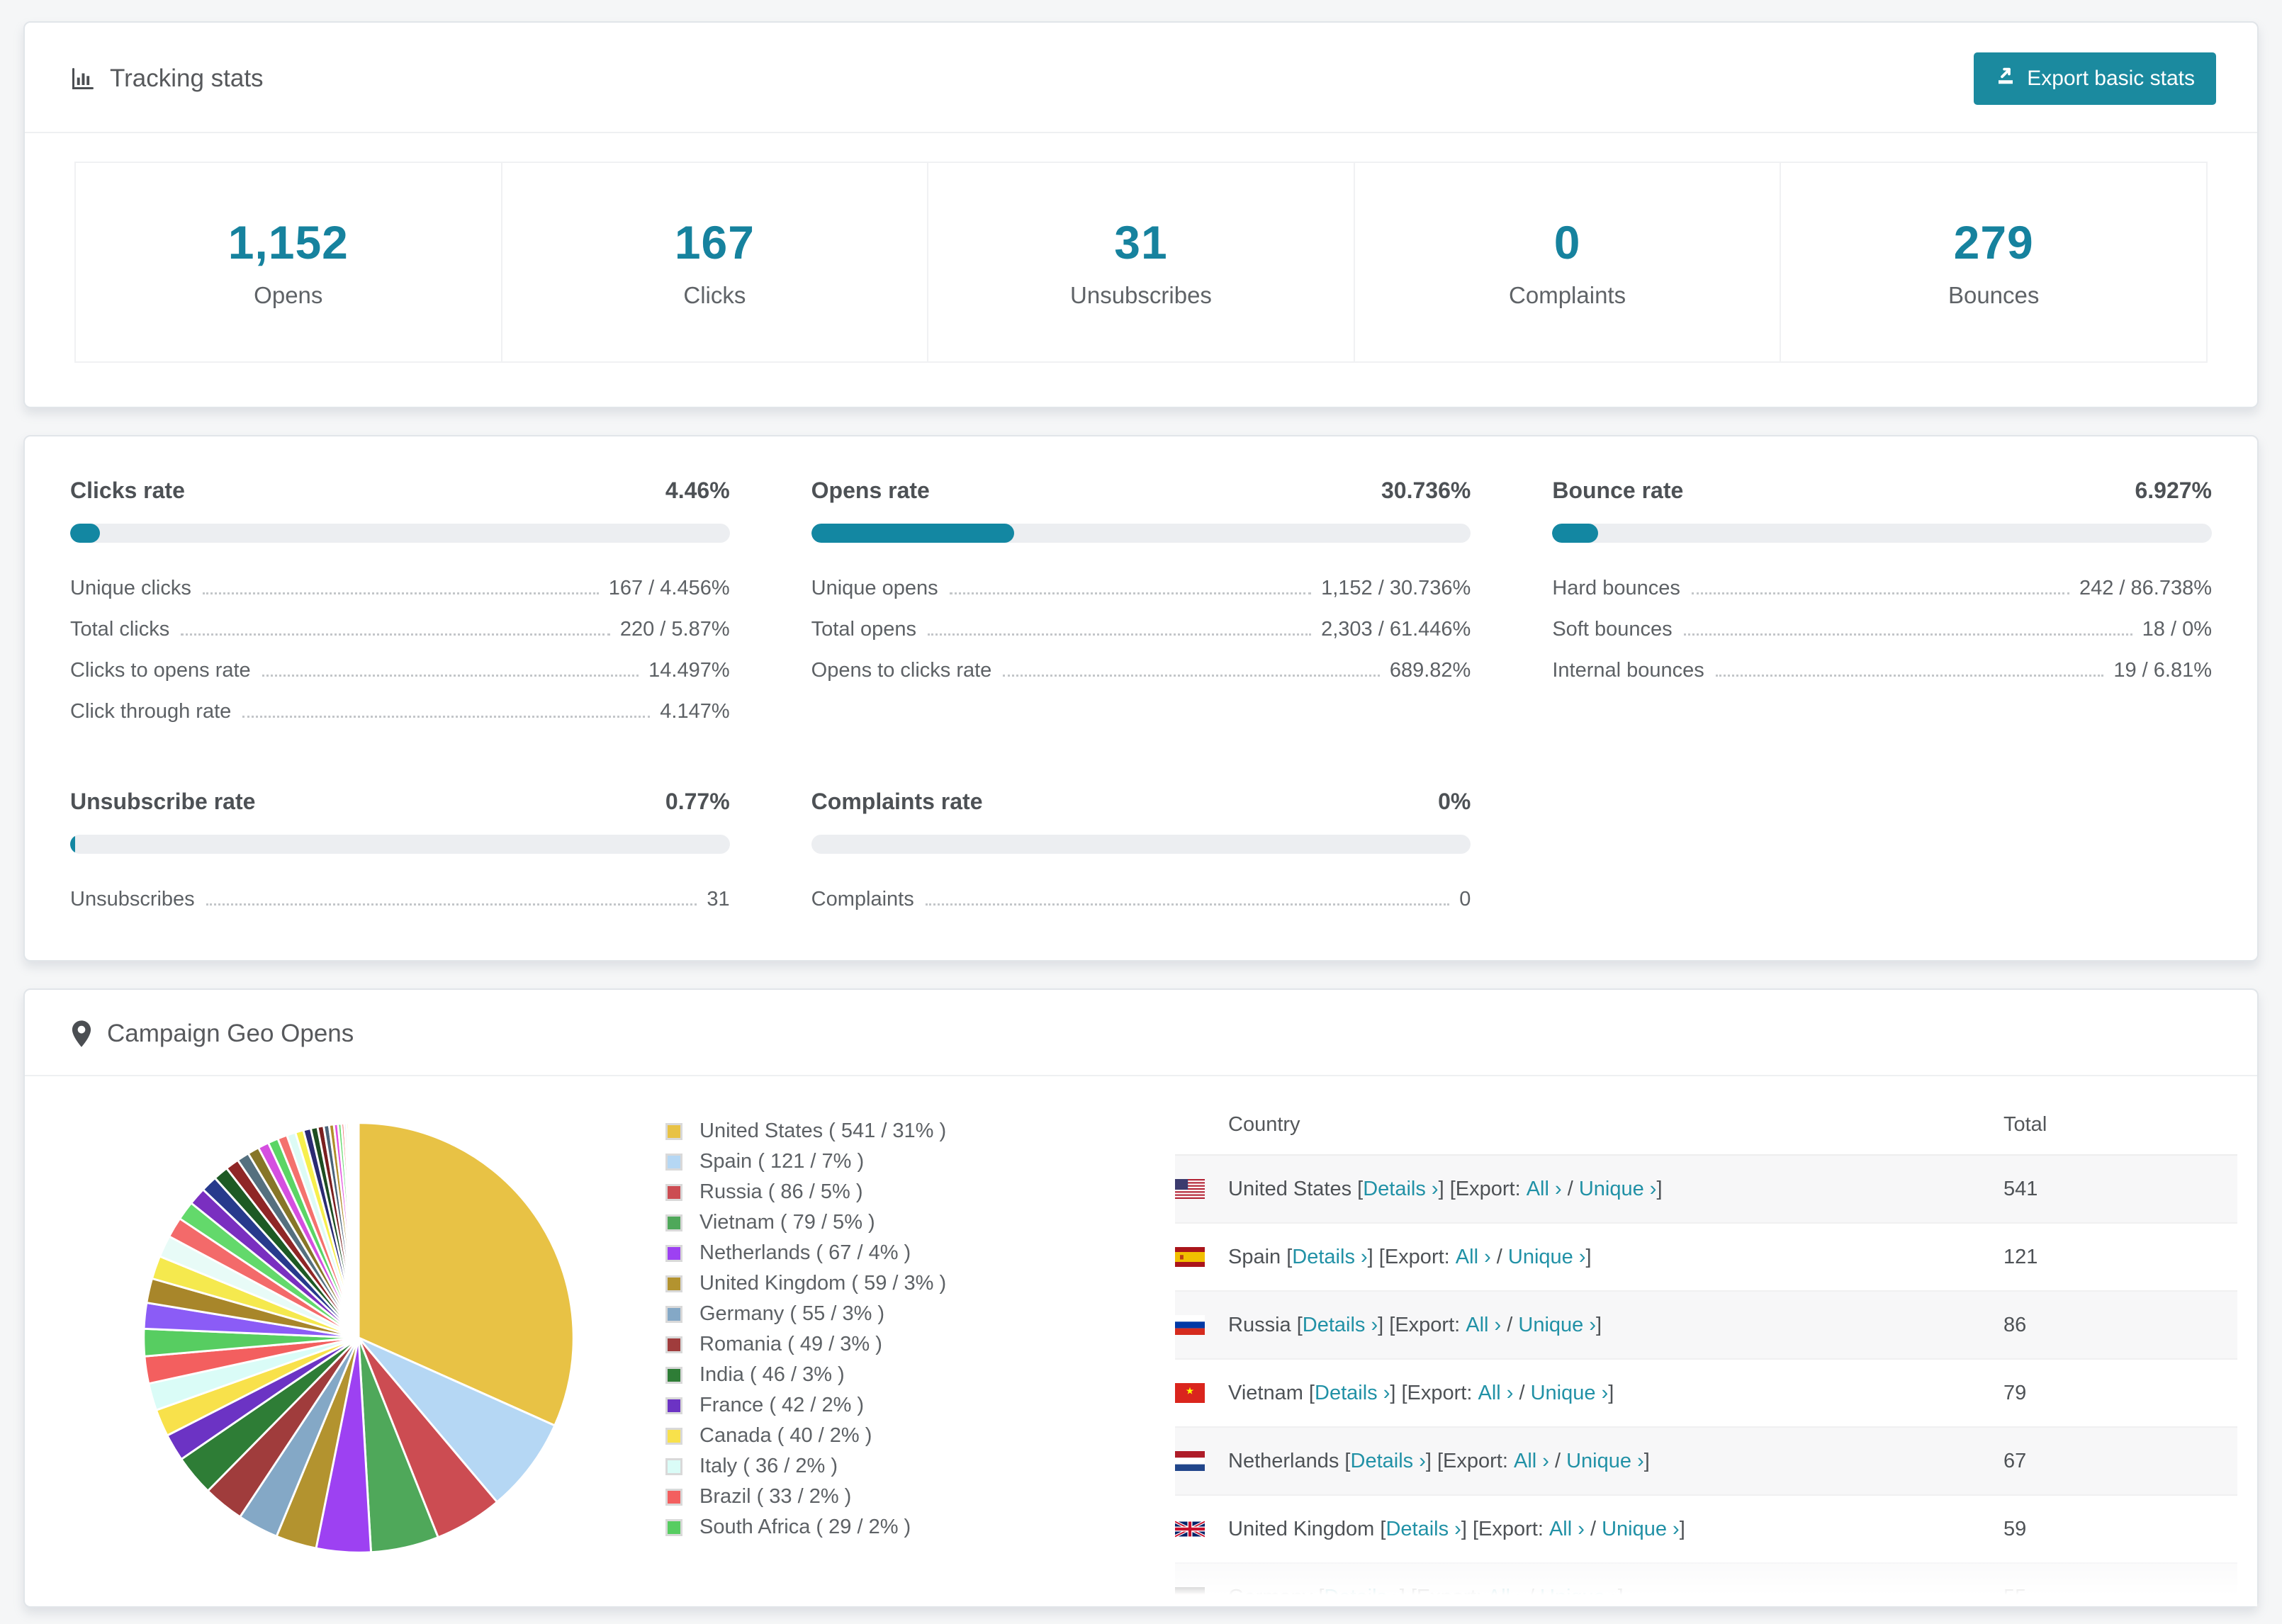  What do you see at coordinates (842, 1253) in the screenshot?
I see `legend-item-netherlands: Netherlands ( 67 / 4% )` at bounding box center [842, 1253].